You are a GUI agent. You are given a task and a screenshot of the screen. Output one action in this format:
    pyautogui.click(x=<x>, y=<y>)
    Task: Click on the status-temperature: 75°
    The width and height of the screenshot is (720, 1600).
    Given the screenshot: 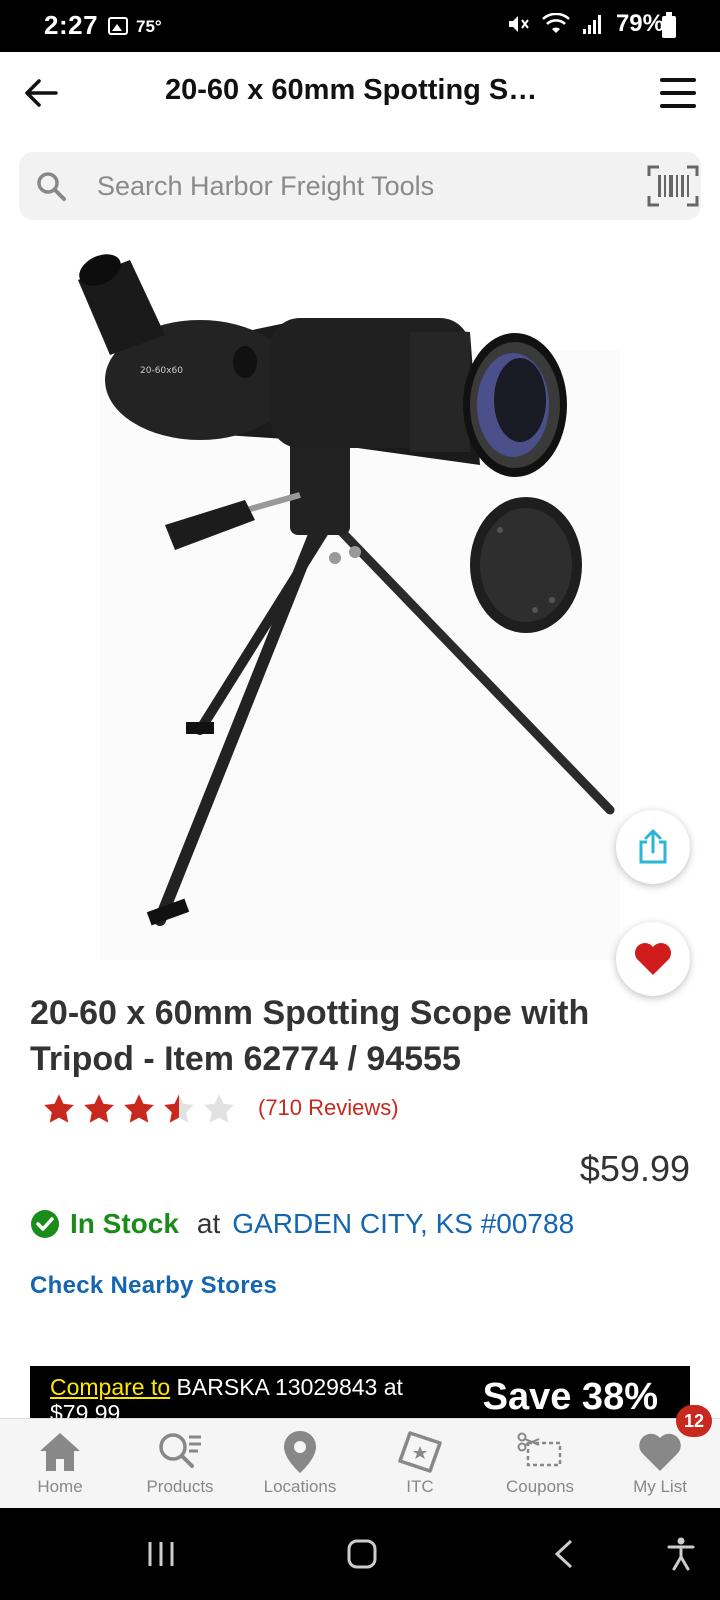 What is the action you would take?
    pyautogui.click(x=149, y=26)
    